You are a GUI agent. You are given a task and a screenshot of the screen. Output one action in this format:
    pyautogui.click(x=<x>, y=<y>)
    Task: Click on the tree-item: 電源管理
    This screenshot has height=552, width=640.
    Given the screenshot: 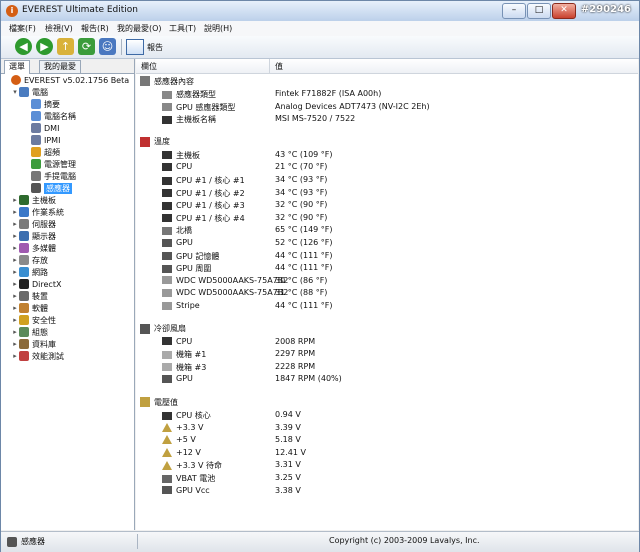 What is the action you would take?
    pyautogui.click(x=49, y=164)
    